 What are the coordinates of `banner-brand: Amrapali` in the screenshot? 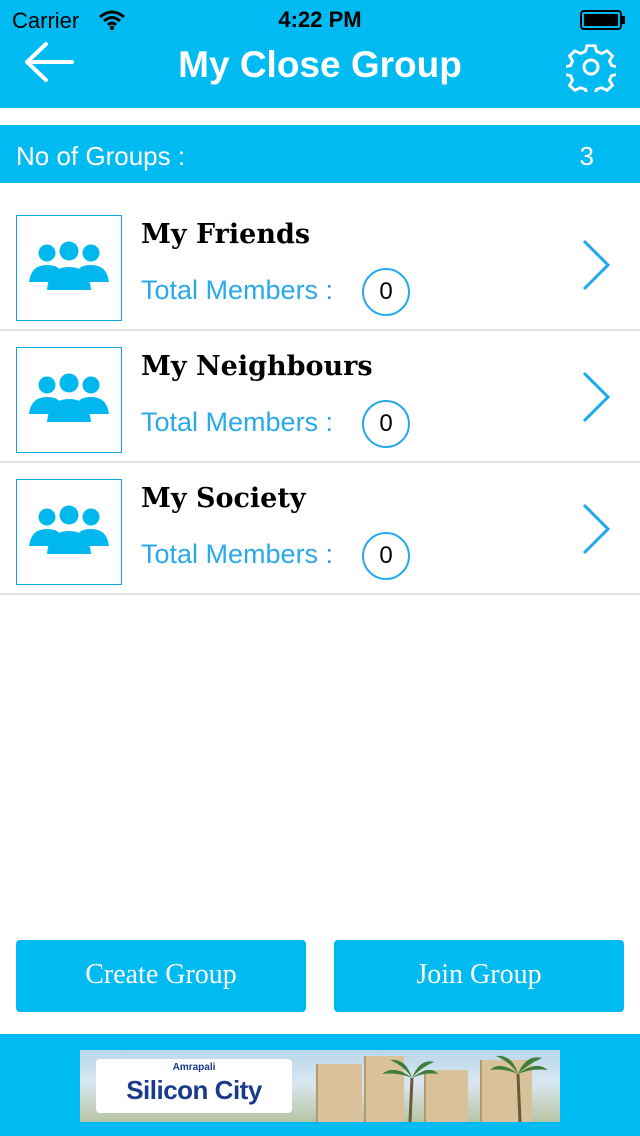 It's located at (194, 1067).